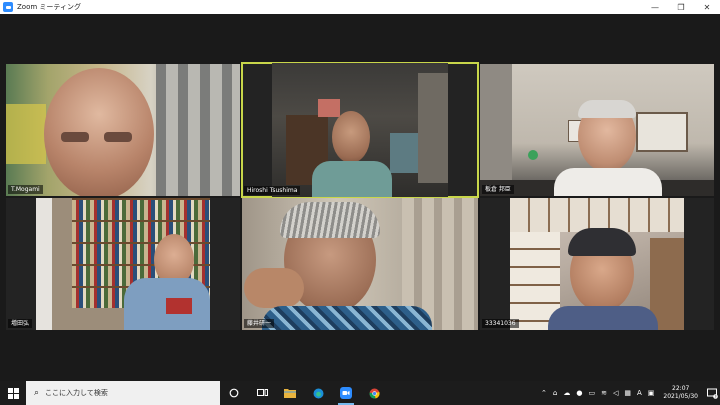  What do you see at coordinates (712, 393) in the screenshot?
I see `notification-center-icon: 3` at bounding box center [712, 393].